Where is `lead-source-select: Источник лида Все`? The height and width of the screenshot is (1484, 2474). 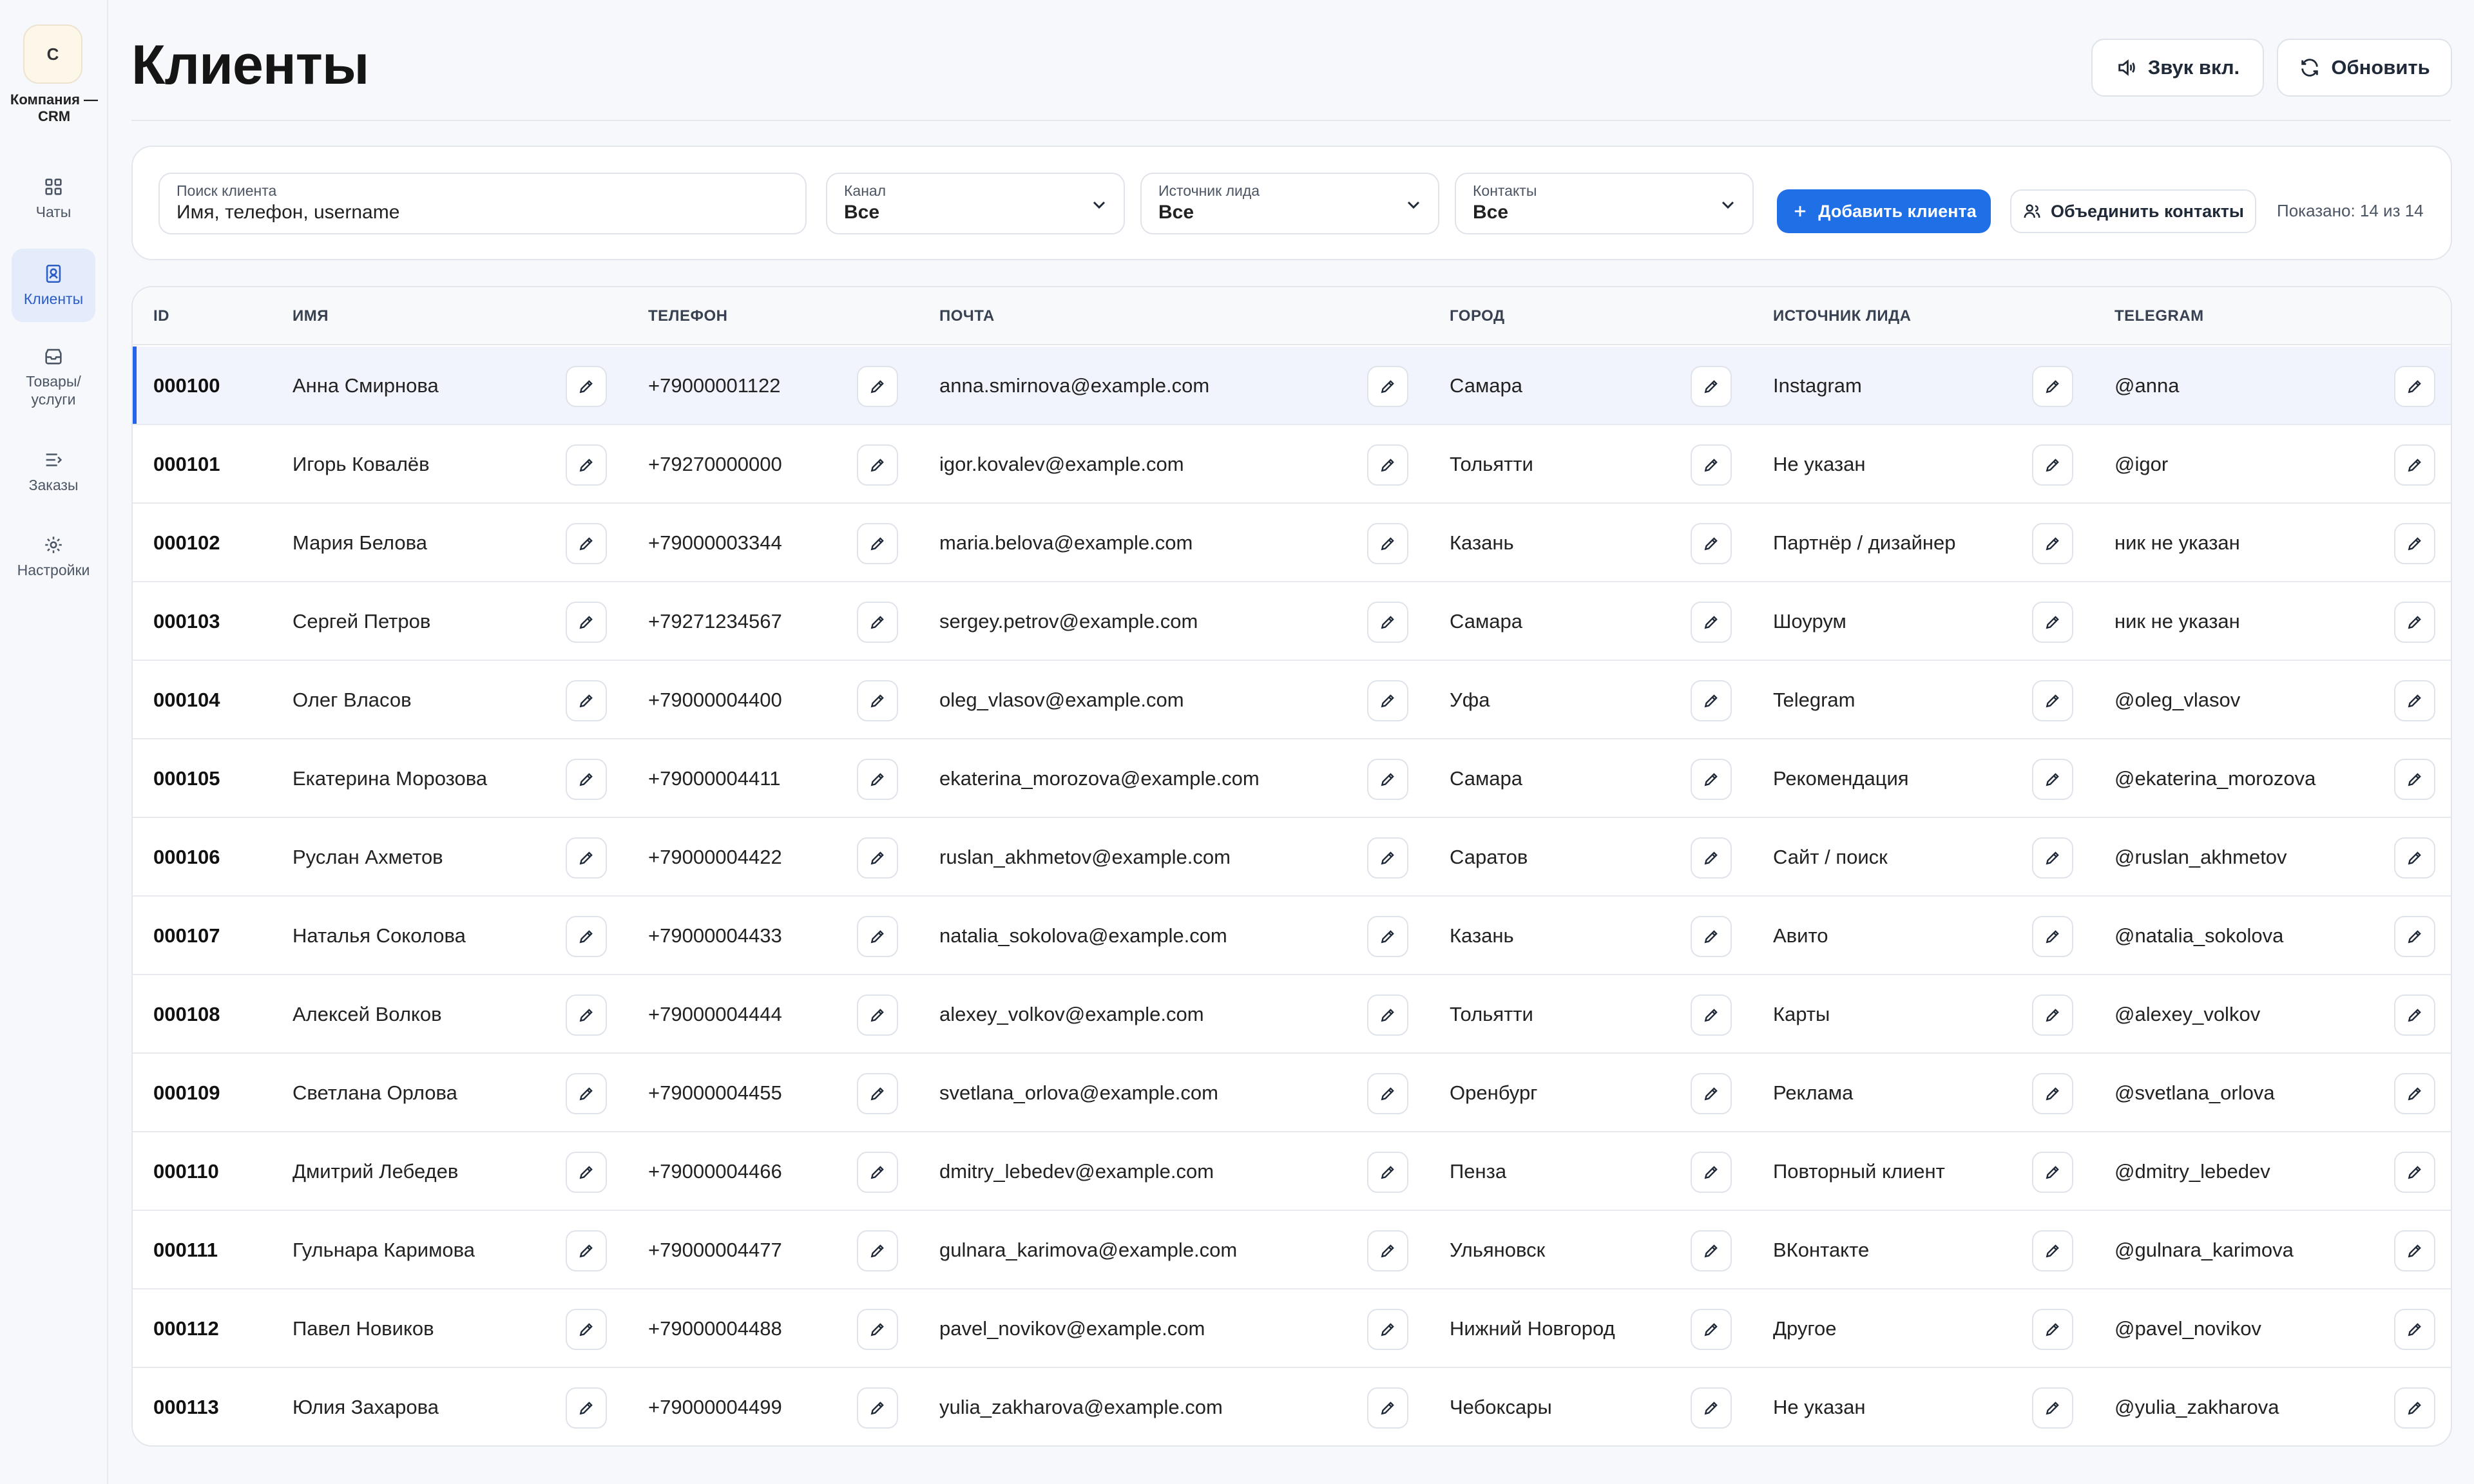
lead-source-select: Источник лида Все is located at coordinates (1289, 203).